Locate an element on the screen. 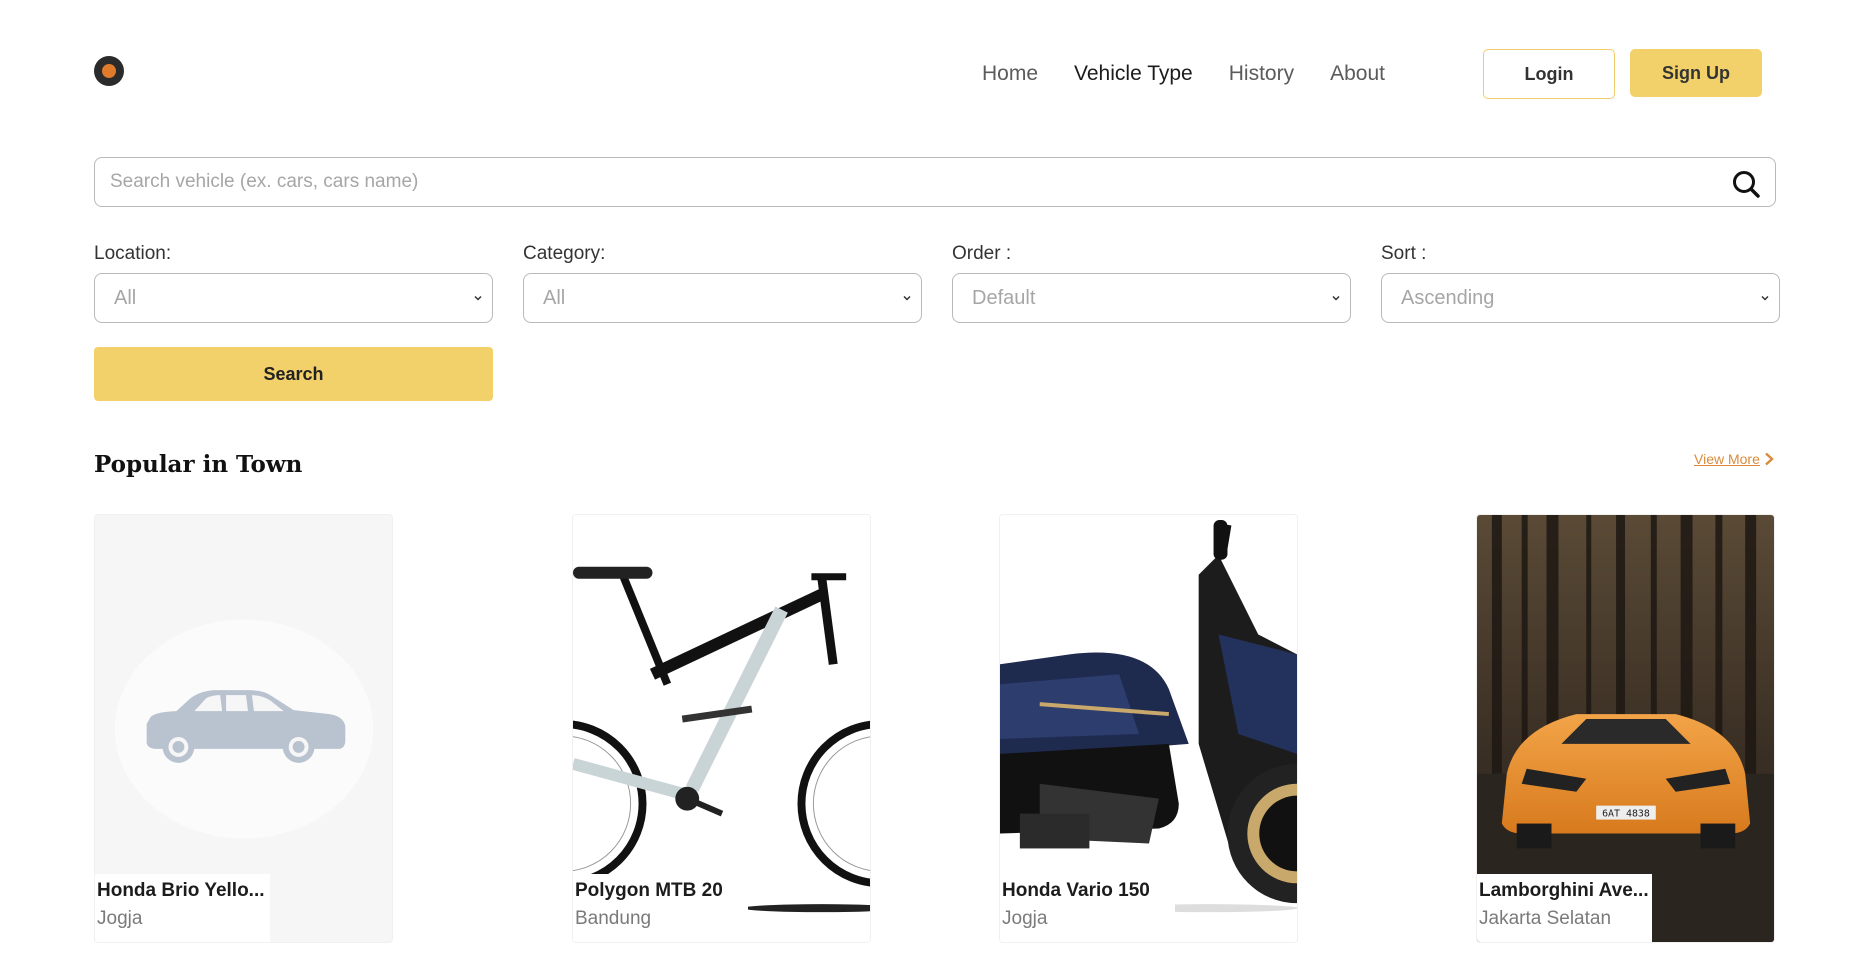 This screenshot has height=969, width=1862. order-label: Order : is located at coordinates (982, 253).